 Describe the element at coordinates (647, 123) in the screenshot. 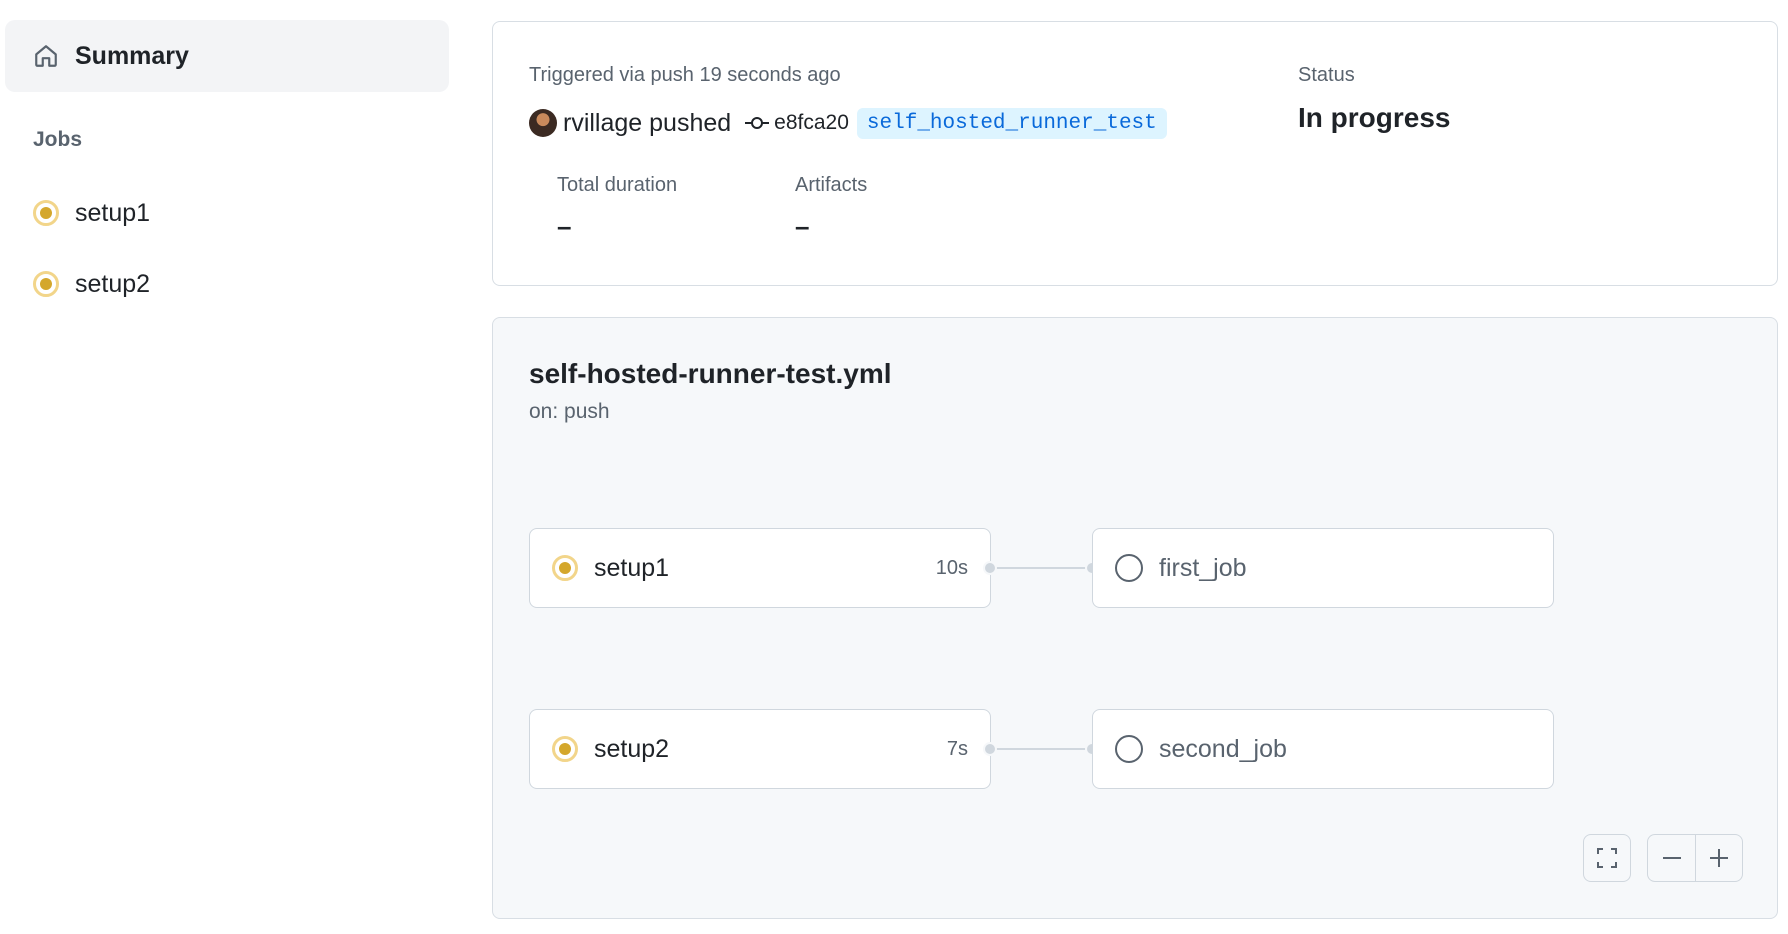

I see `pusher-link: rvillage pushed` at that location.